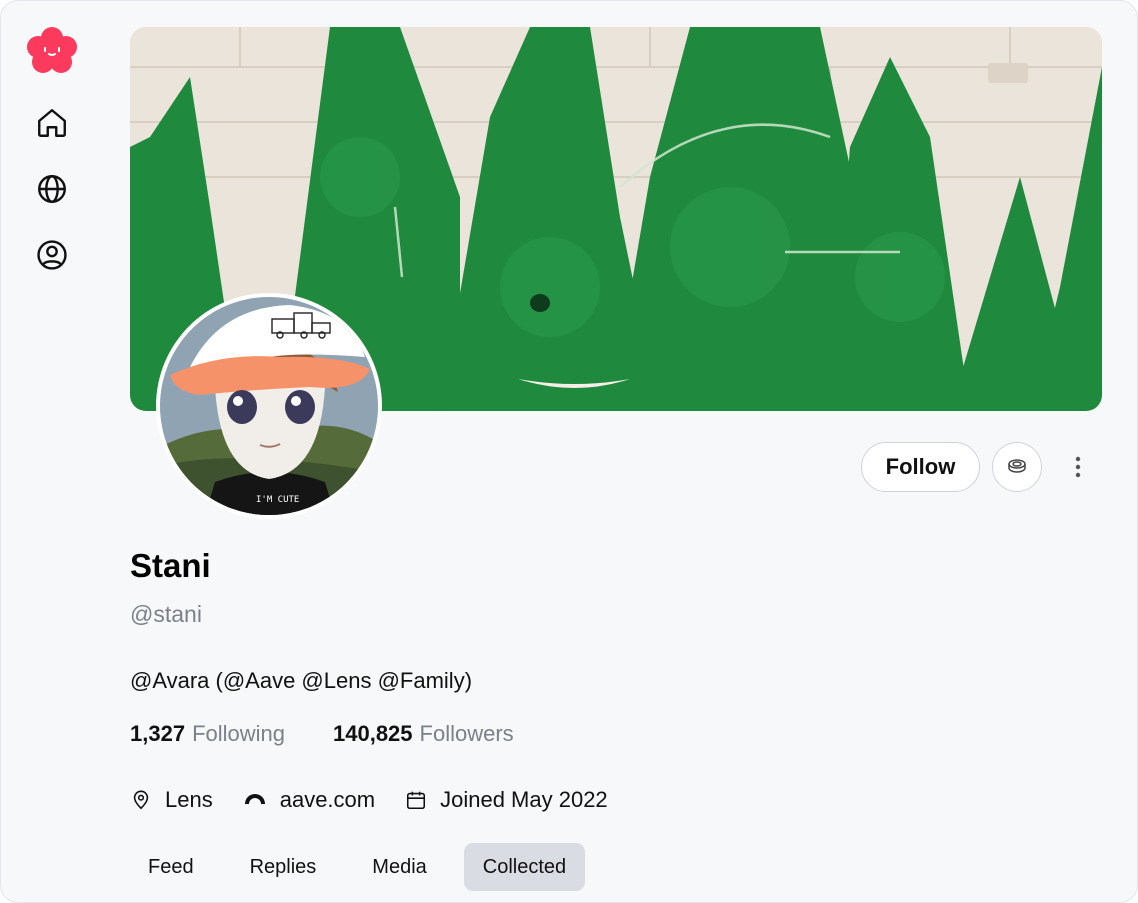 The width and height of the screenshot is (1138, 903). Describe the element at coordinates (158, 733) in the screenshot. I see `following-count: 1,327` at that location.